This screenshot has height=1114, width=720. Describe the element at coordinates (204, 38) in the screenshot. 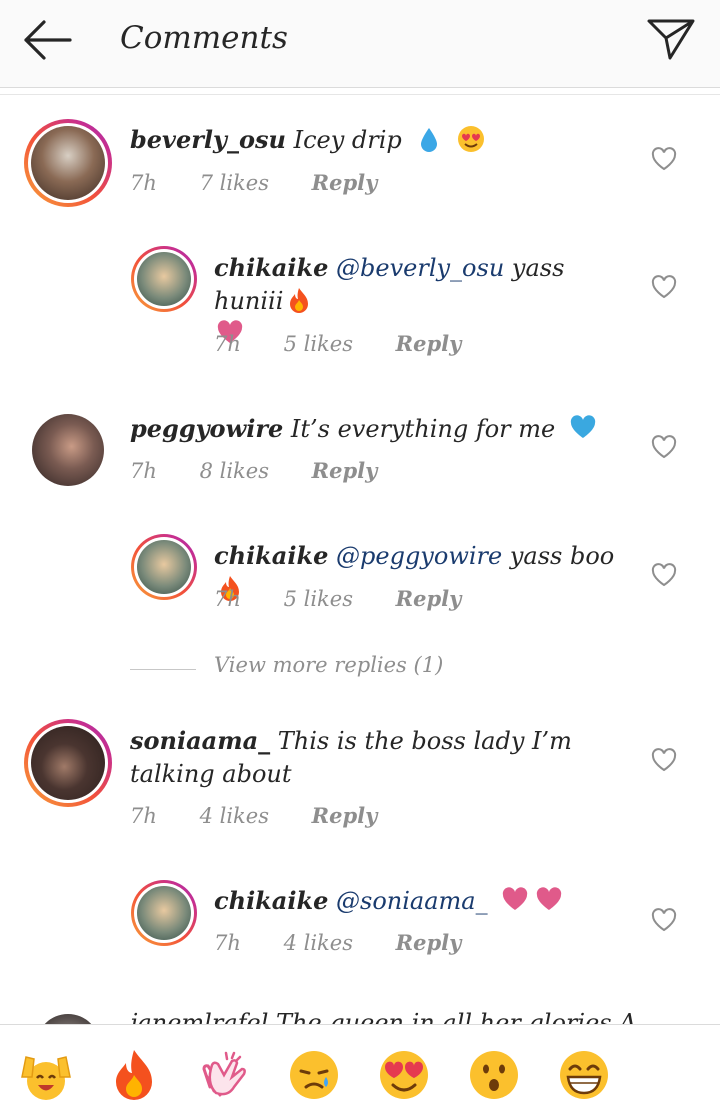

I see `page-title: Comments` at that location.